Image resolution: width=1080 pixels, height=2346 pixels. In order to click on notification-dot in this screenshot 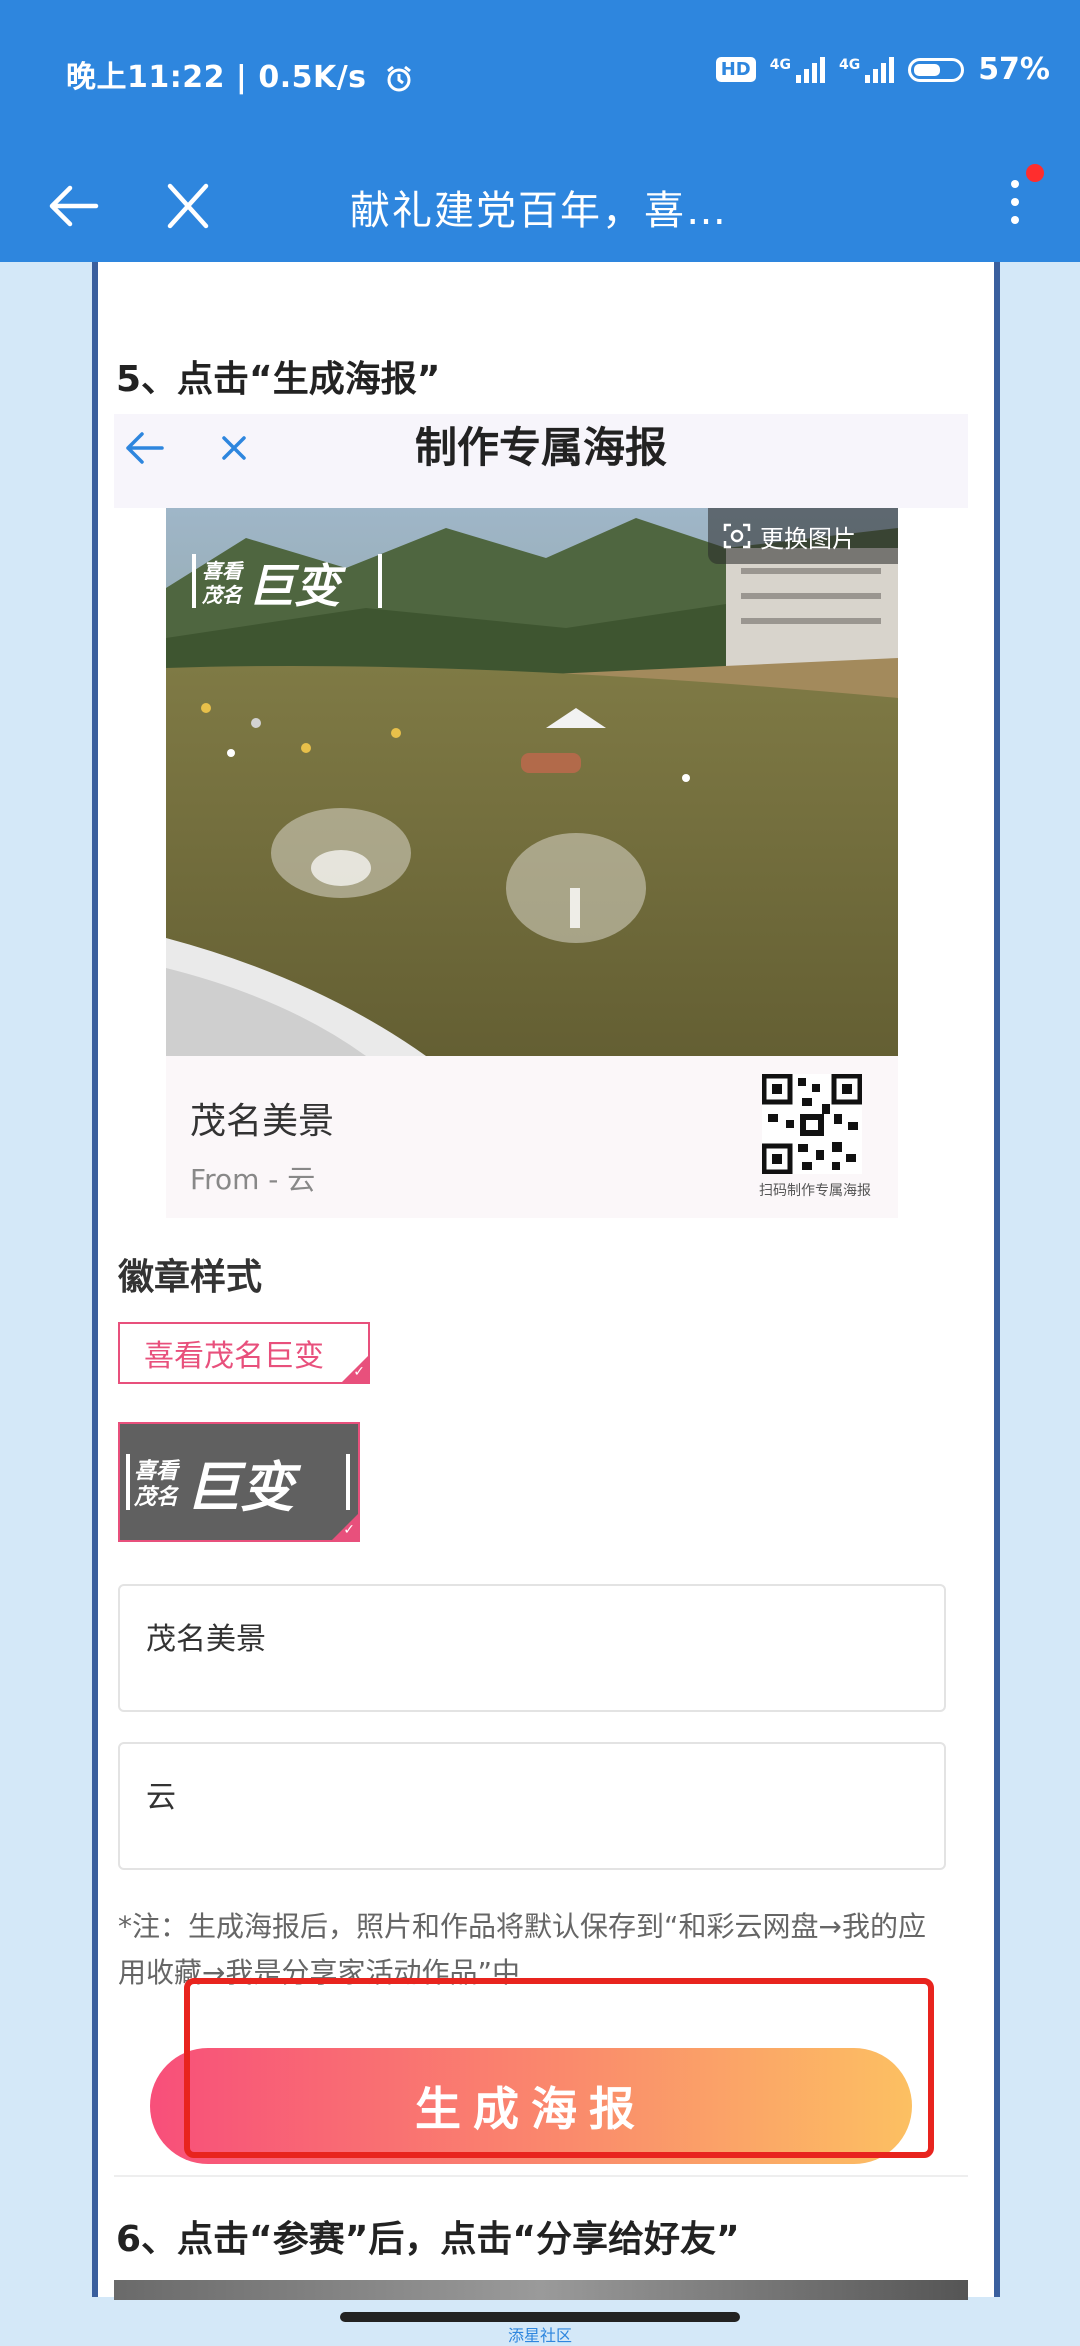, I will do `click(1035, 173)`.